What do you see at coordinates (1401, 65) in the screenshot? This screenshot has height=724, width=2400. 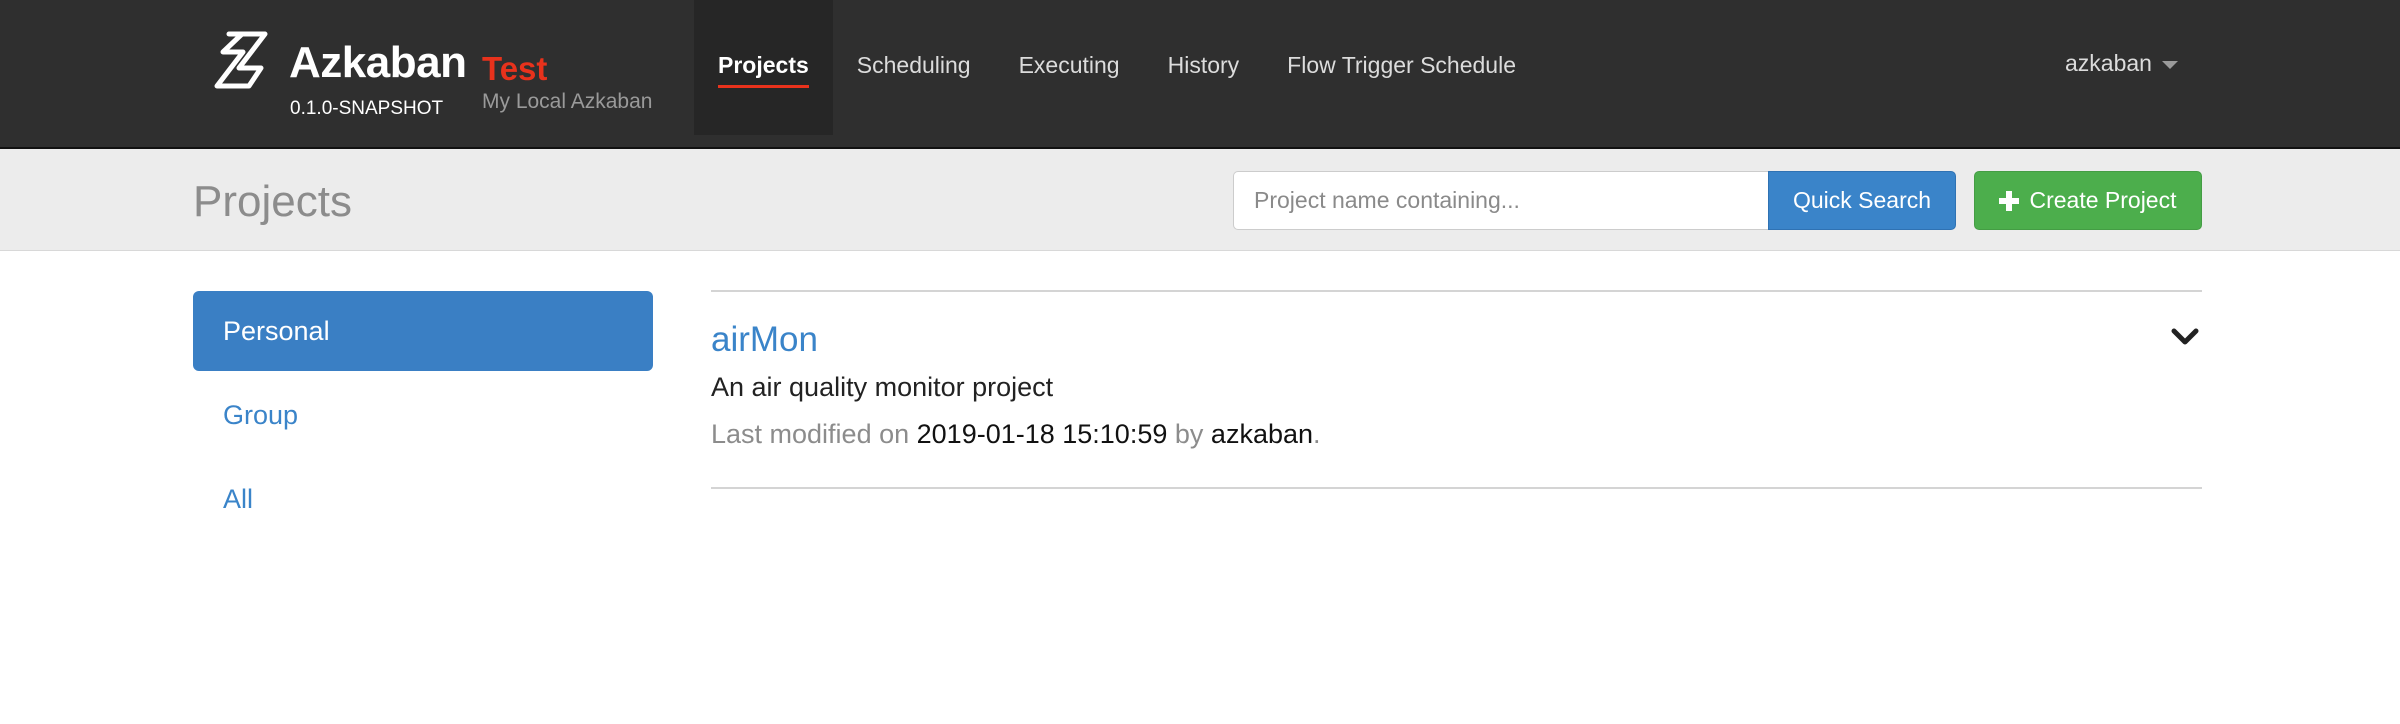 I see `nav-flow-trigger-schedule-label: Flow Trigger Schedule` at bounding box center [1401, 65].